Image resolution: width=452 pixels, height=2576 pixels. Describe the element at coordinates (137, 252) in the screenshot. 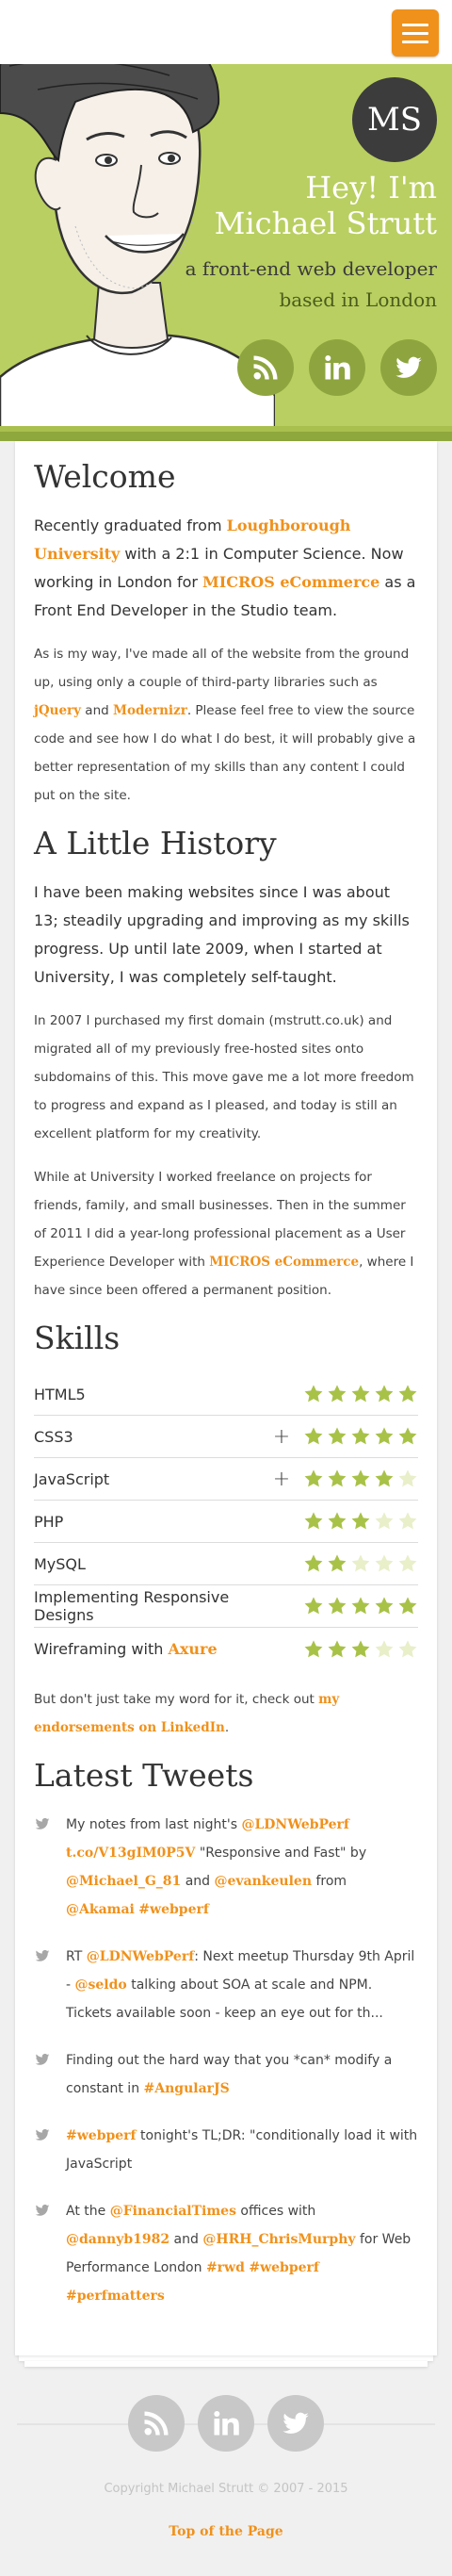

I see `portrait-illustration` at that location.